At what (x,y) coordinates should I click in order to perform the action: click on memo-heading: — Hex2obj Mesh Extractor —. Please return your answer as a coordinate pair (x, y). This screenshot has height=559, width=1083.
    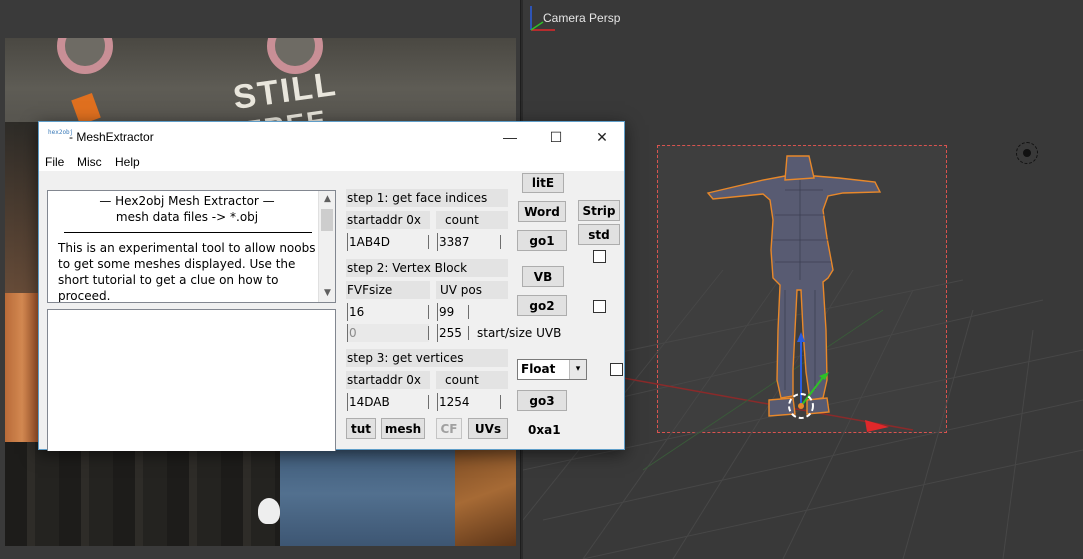
    Looking at the image, I should click on (187, 201).